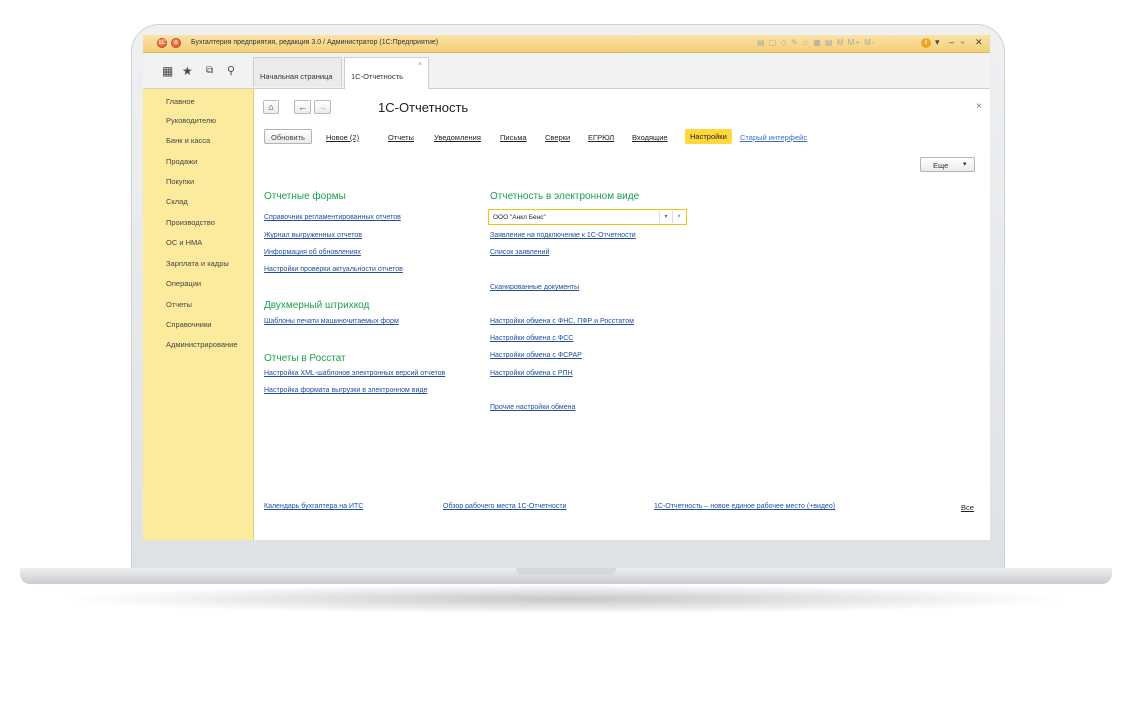 The image size is (1132, 705). I want to click on sidebar-item-bank: Банк и касса, so click(188, 140).